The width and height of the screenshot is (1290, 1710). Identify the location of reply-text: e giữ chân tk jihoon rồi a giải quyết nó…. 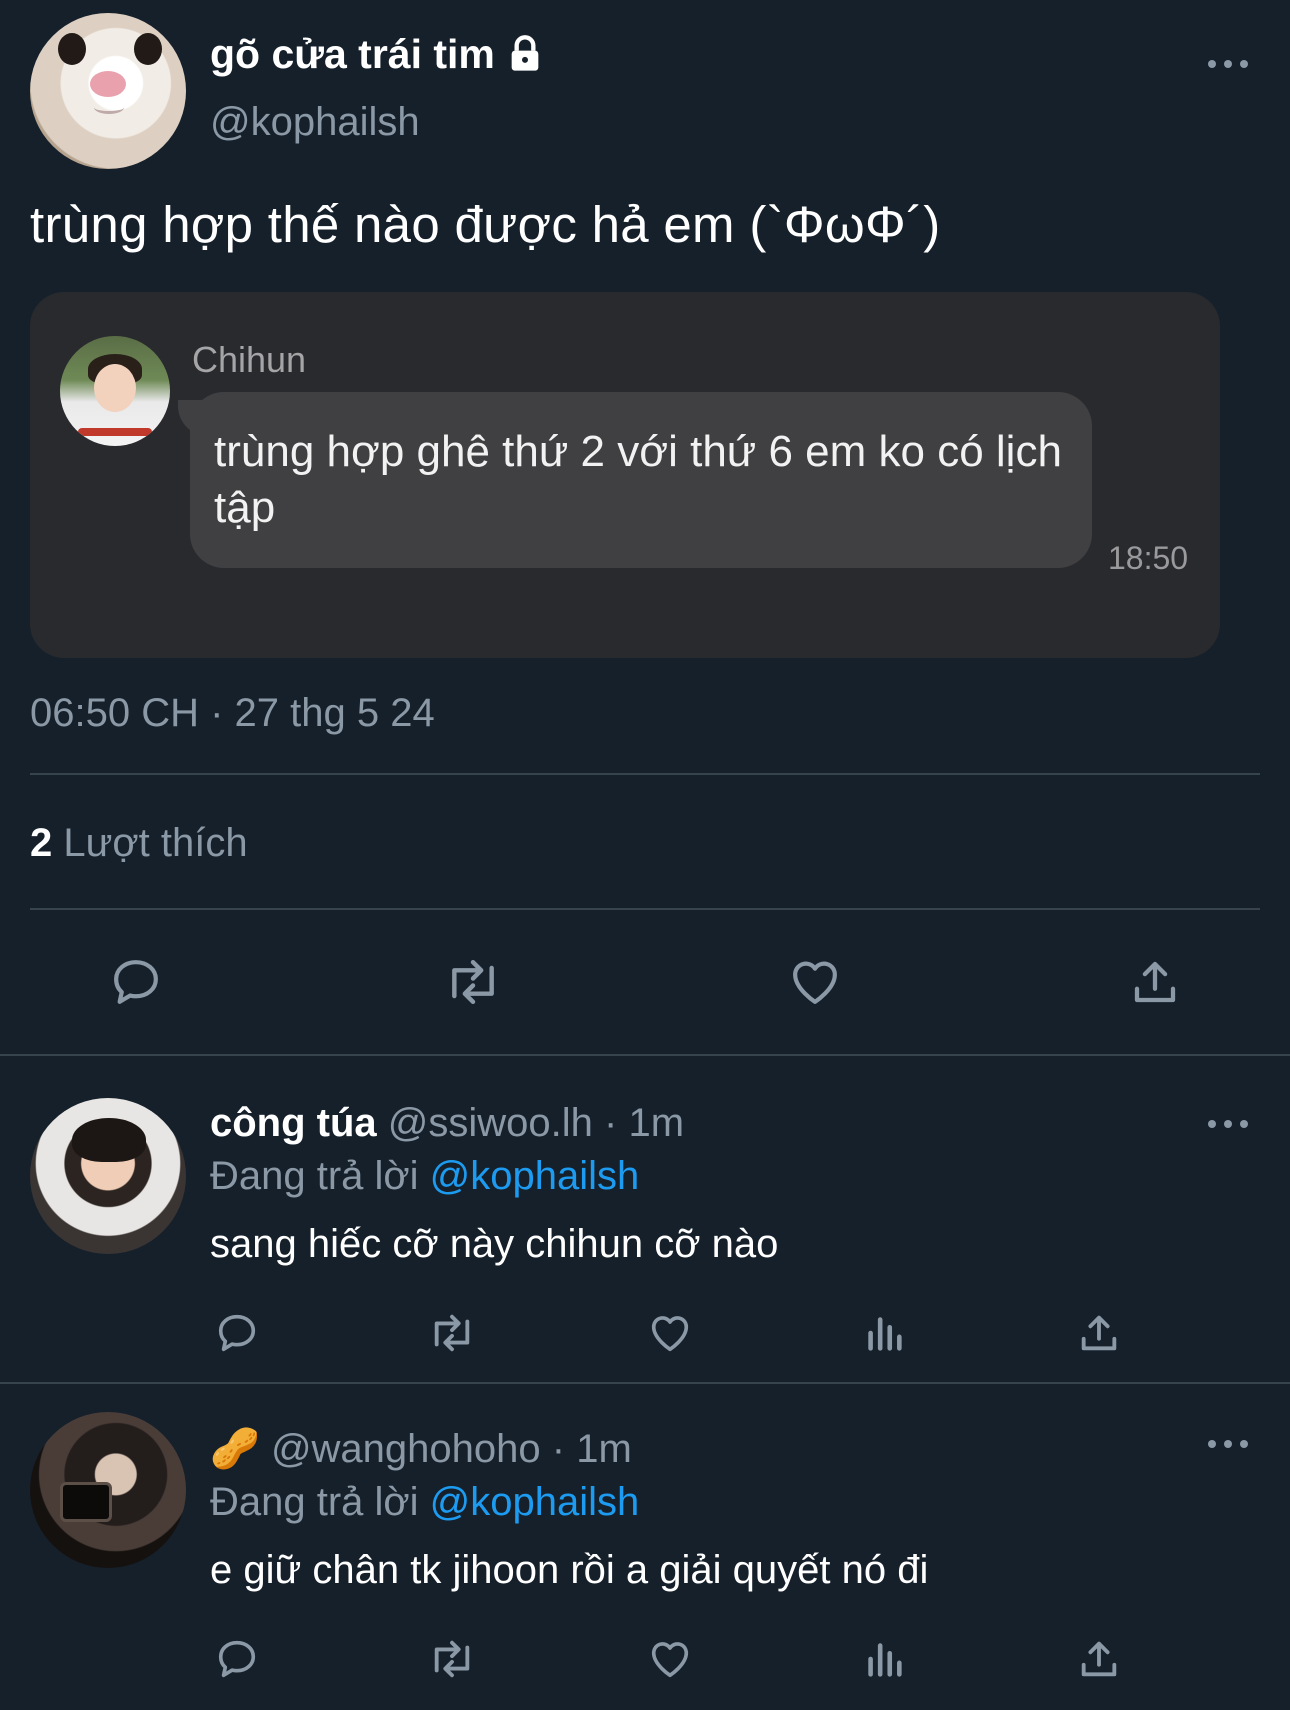
(569, 1570).